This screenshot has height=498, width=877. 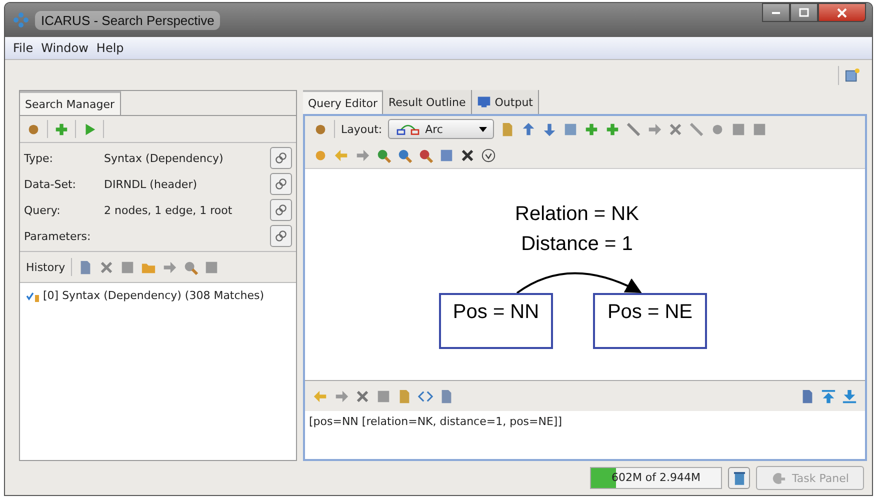 I want to click on menu-item: Help, so click(x=110, y=48).